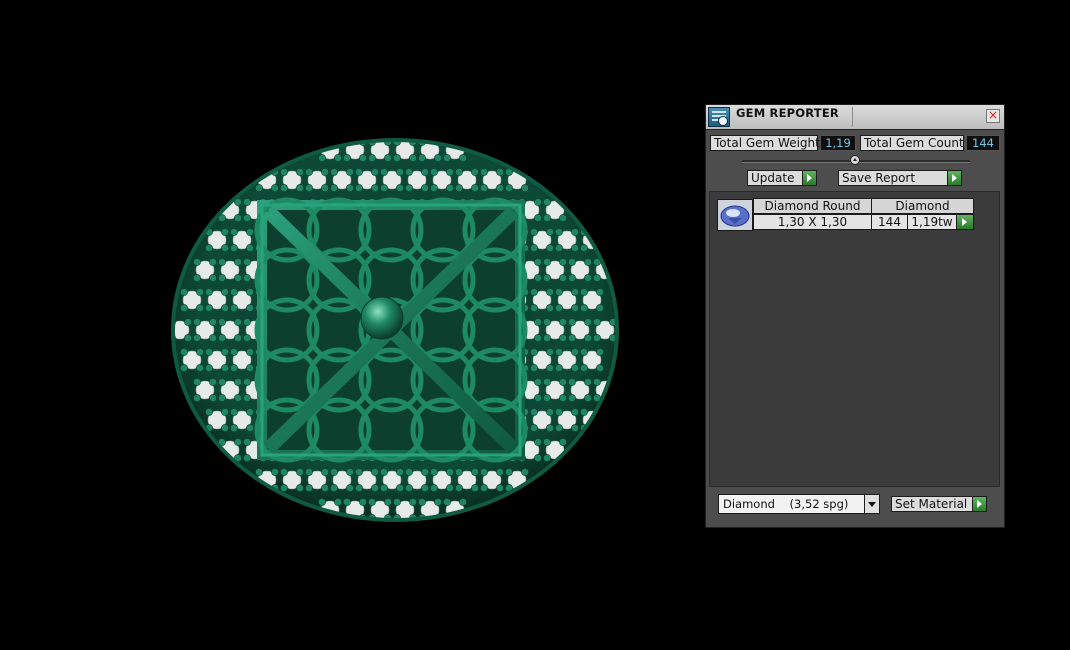 This screenshot has width=1070, height=650. Describe the element at coordinates (812, 222) in the screenshot. I see `gem-size-cell: 1,30 X 1,30` at that location.